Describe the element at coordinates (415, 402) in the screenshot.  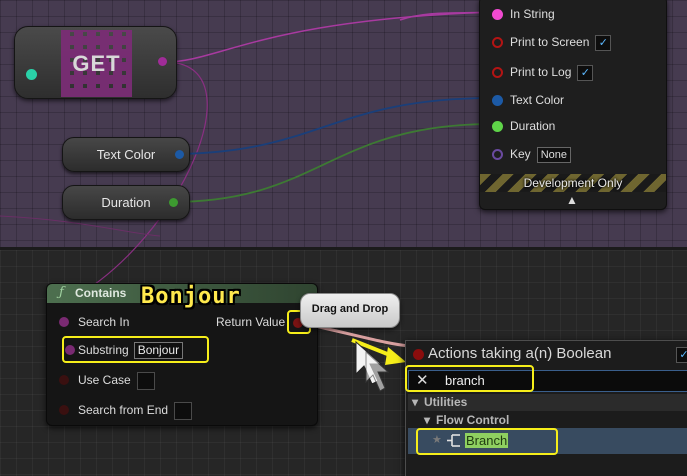
I see `utilities-expand-icon: ▾` at that location.